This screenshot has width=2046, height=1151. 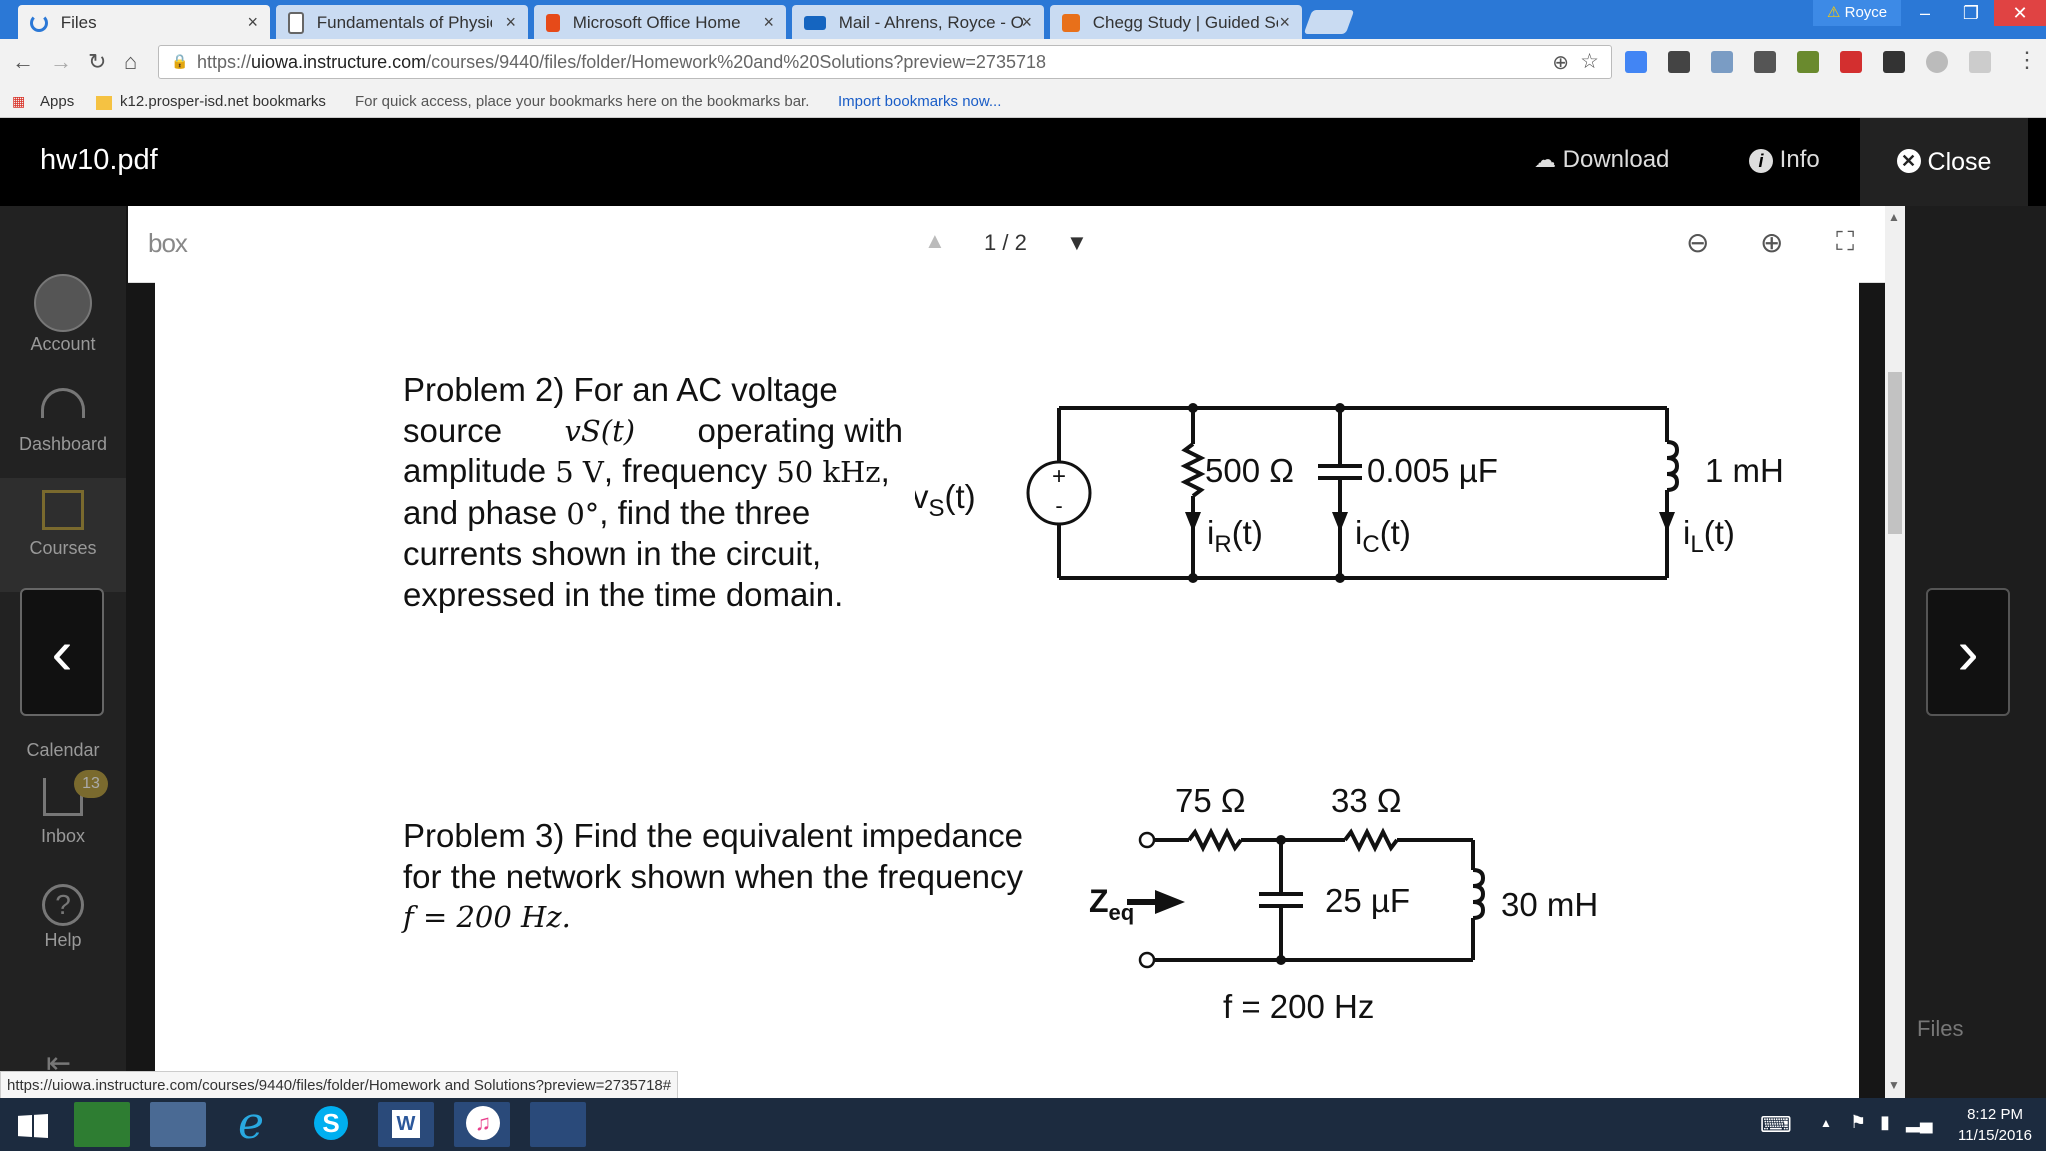 I want to click on math-span: 50 kHz, so click(x=828, y=472).